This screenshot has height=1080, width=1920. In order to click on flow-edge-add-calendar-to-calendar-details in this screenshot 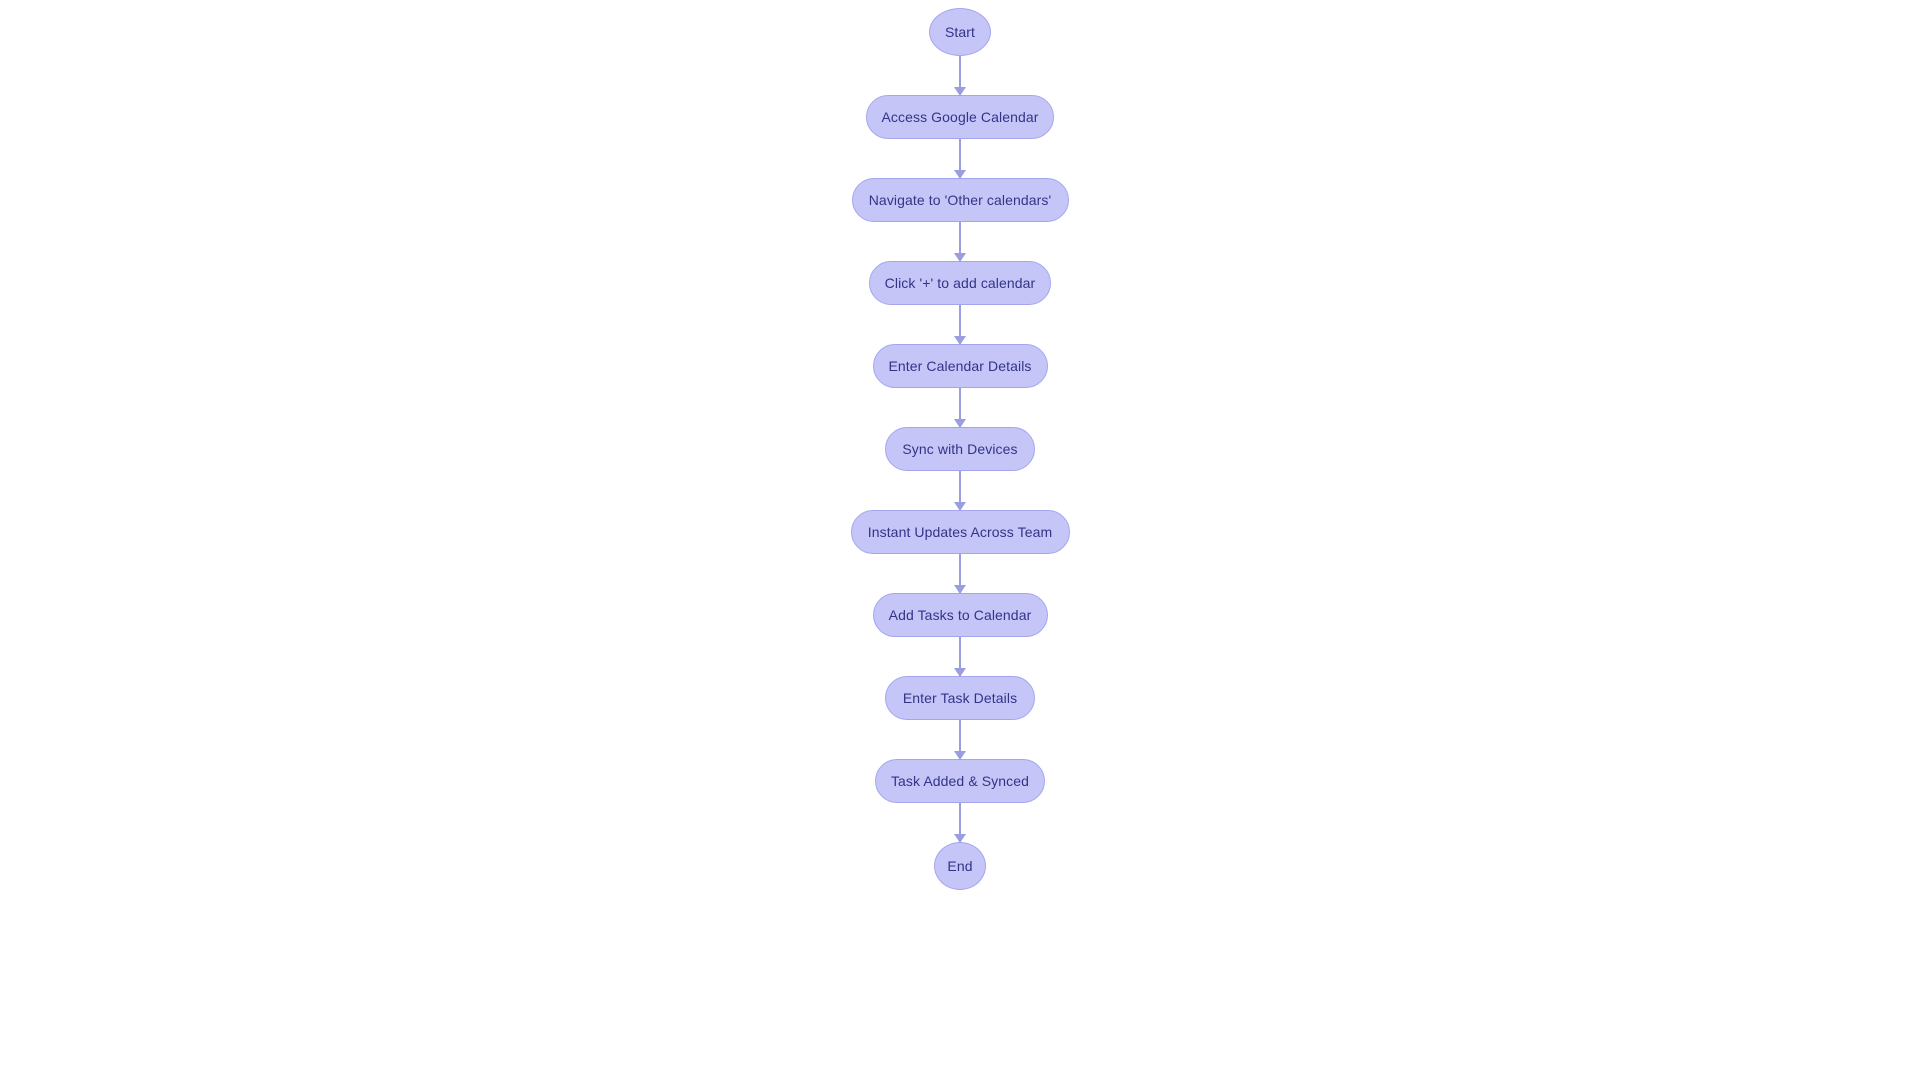, I will do `click(960, 325)`.